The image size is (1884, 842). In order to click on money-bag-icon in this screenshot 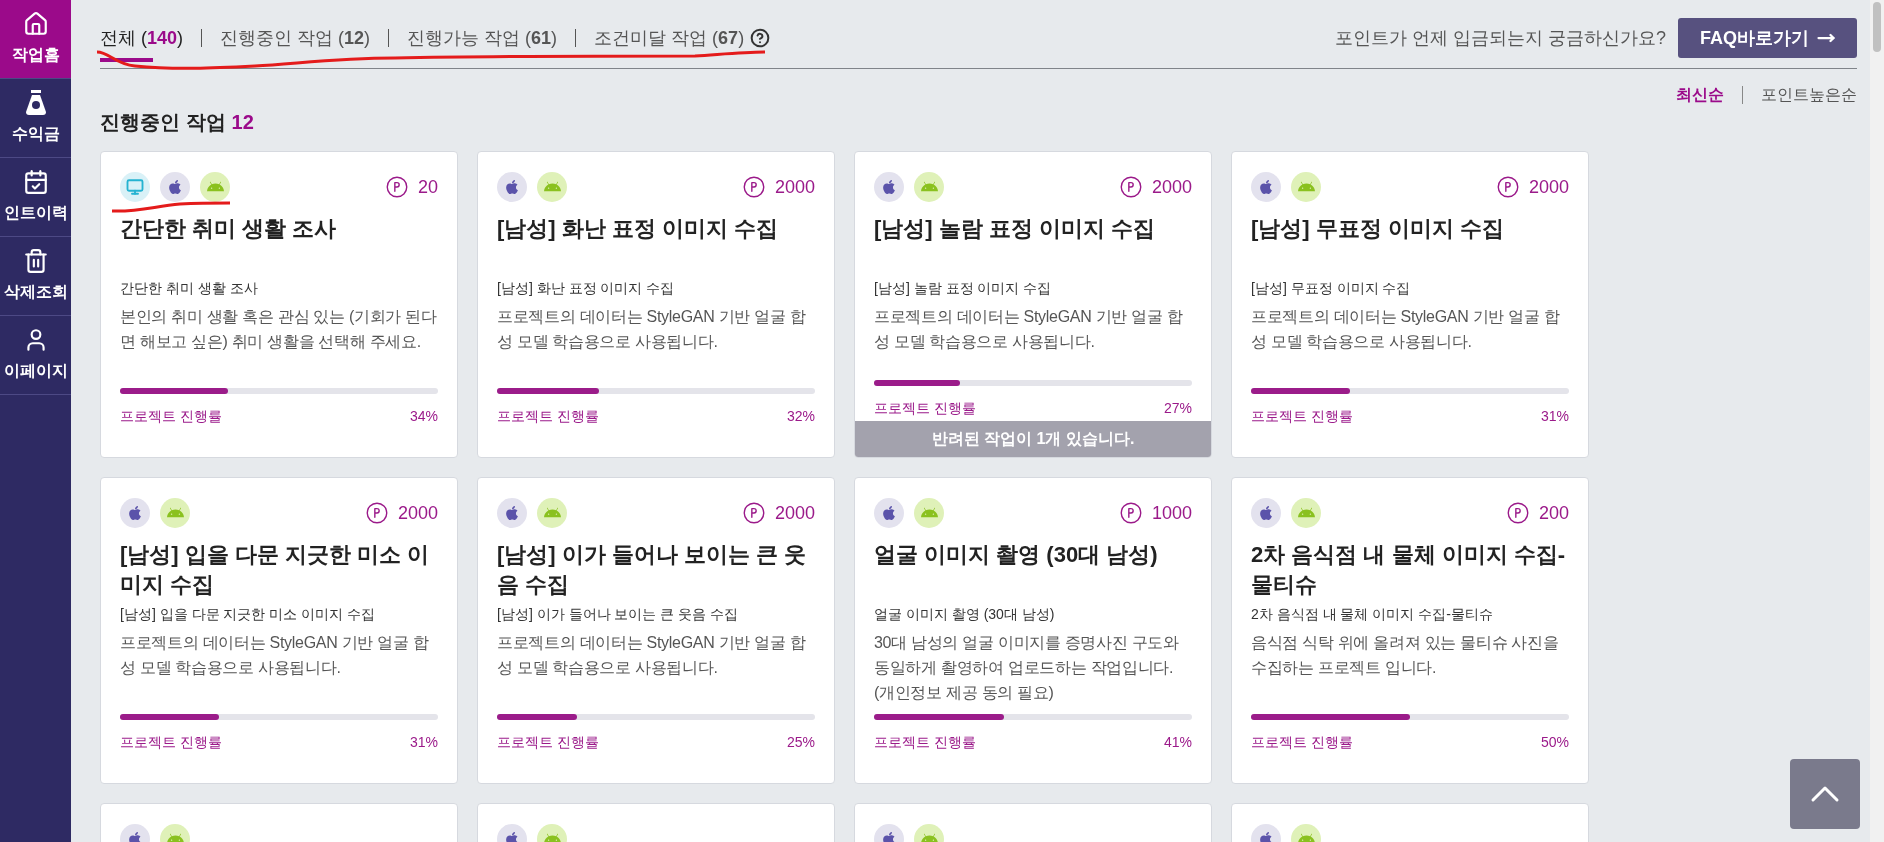, I will do `click(35, 103)`.